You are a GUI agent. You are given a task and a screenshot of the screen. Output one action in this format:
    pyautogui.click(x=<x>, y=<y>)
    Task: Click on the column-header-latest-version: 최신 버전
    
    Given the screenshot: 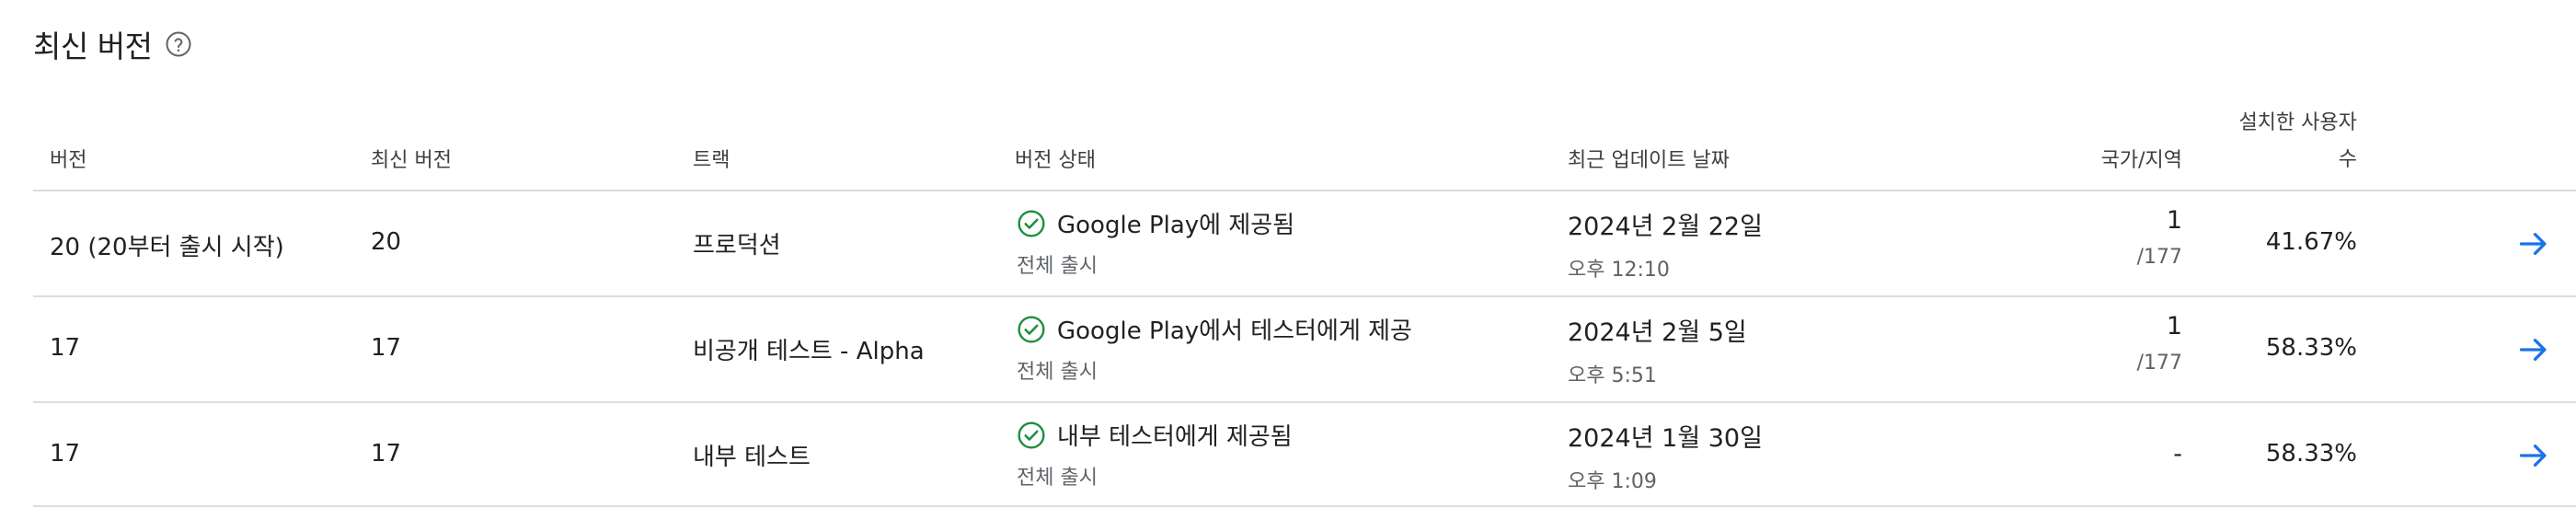 What is the action you would take?
    pyautogui.click(x=411, y=161)
    